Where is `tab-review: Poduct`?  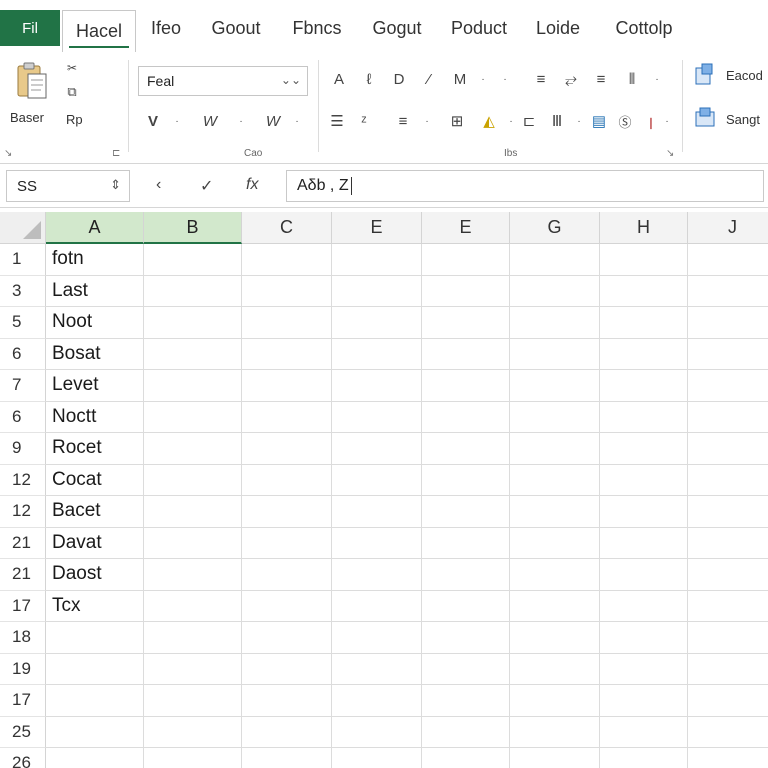 tab-review: Poduct is located at coordinates (479, 28).